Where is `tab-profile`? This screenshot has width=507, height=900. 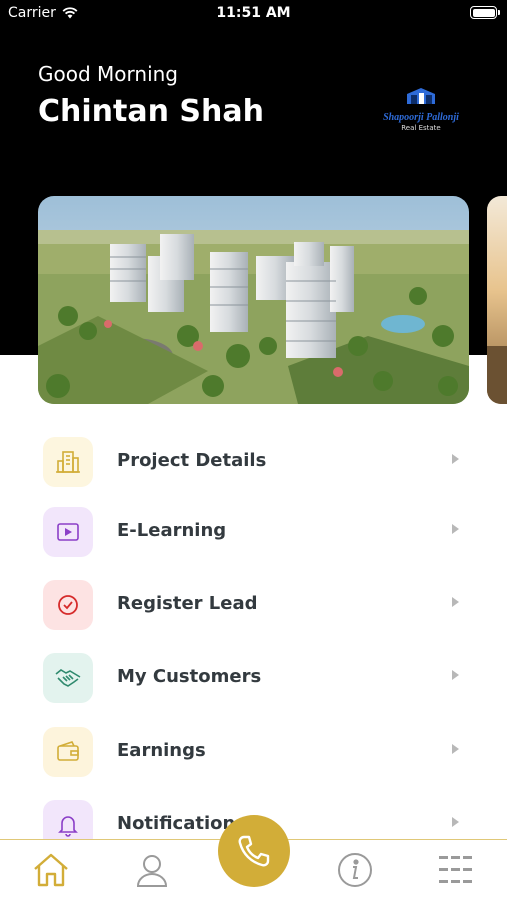 tab-profile is located at coordinates (152, 870).